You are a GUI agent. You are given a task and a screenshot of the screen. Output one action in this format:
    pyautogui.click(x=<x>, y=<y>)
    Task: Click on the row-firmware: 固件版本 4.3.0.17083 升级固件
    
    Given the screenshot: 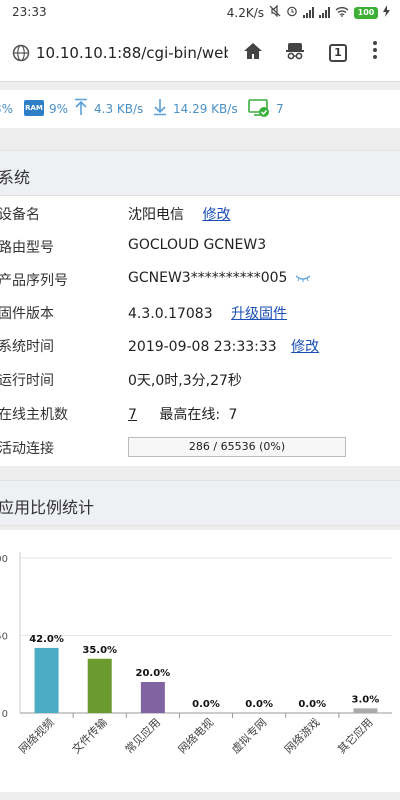 What is the action you would take?
    pyautogui.click(x=200, y=312)
    